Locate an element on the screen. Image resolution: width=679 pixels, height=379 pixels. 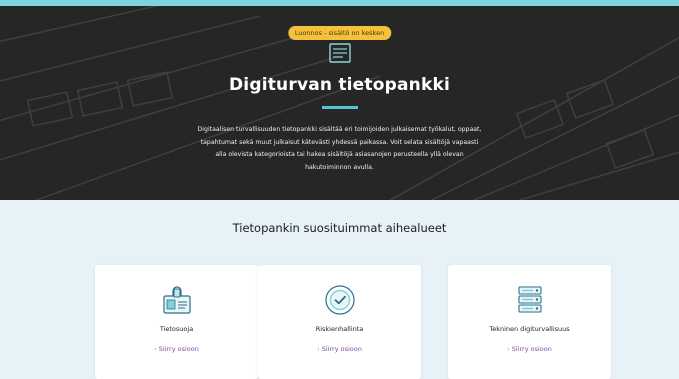
card-title: Tekninen digiturvallisuus is located at coordinates (529, 329).